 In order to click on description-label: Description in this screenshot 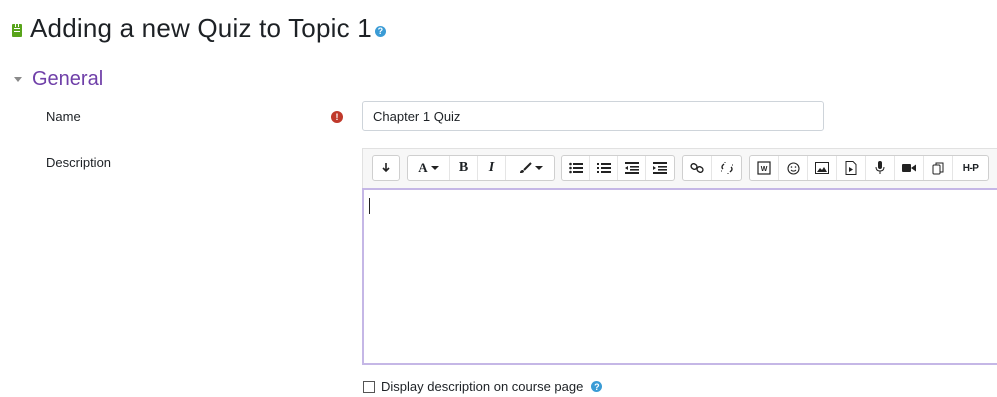, I will do `click(79, 162)`.